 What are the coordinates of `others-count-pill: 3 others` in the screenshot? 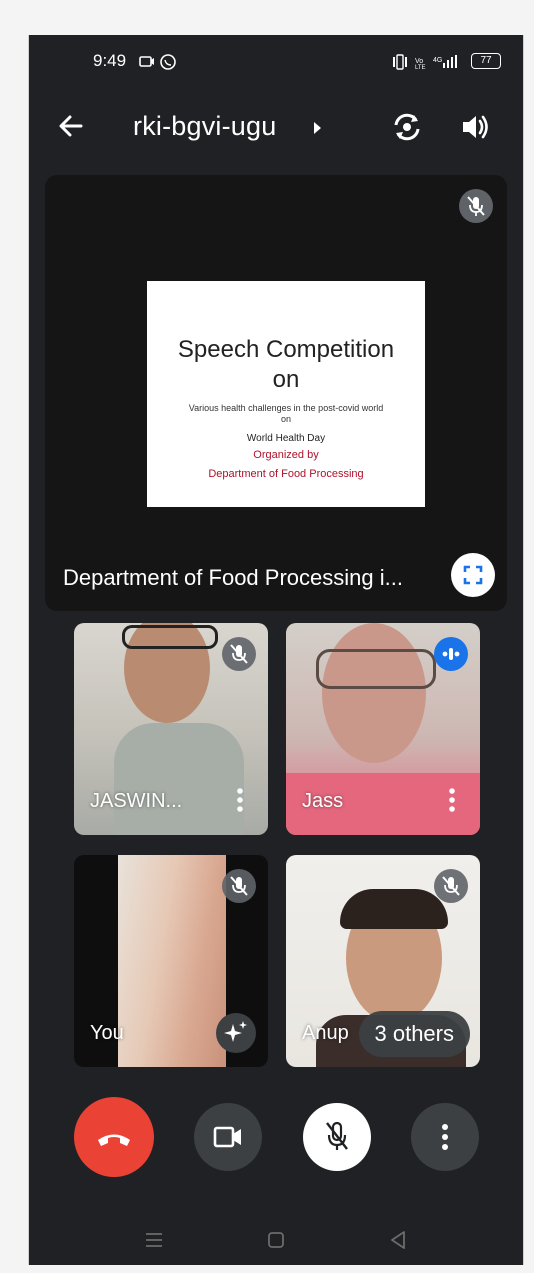 It's located at (414, 1034).